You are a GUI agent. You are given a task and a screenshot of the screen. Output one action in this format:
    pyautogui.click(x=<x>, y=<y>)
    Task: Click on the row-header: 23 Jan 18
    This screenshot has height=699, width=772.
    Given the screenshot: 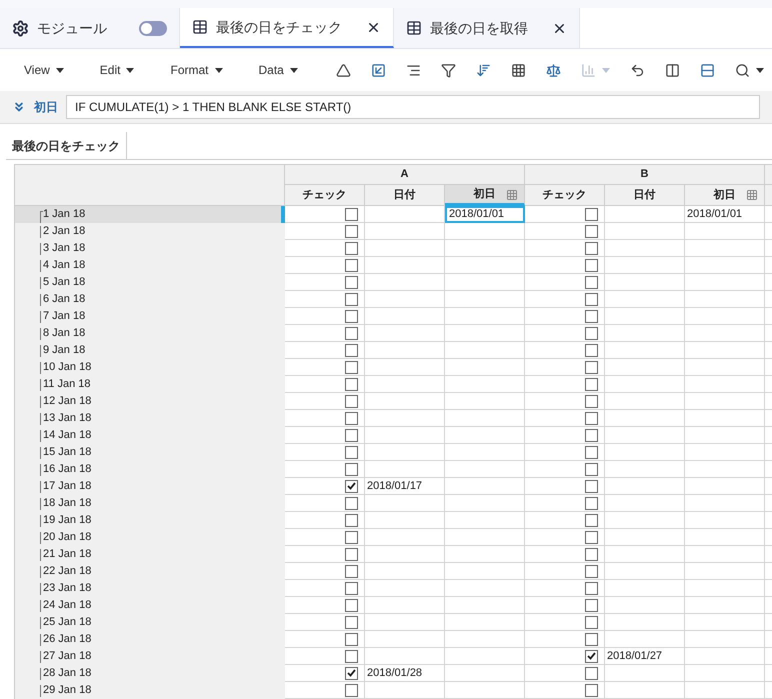 What is the action you would take?
    pyautogui.click(x=150, y=588)
    